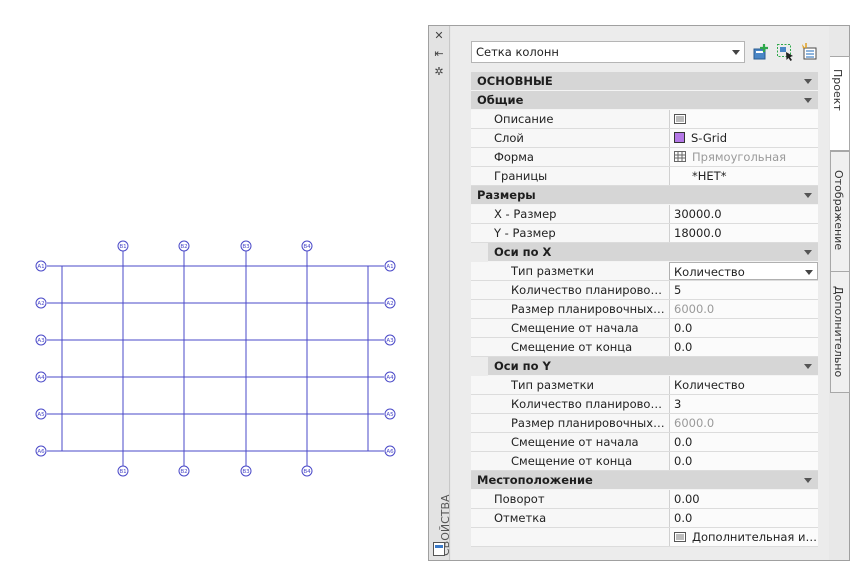  I want to click on grid-bubble-left-label: A1, so click(40, 267).